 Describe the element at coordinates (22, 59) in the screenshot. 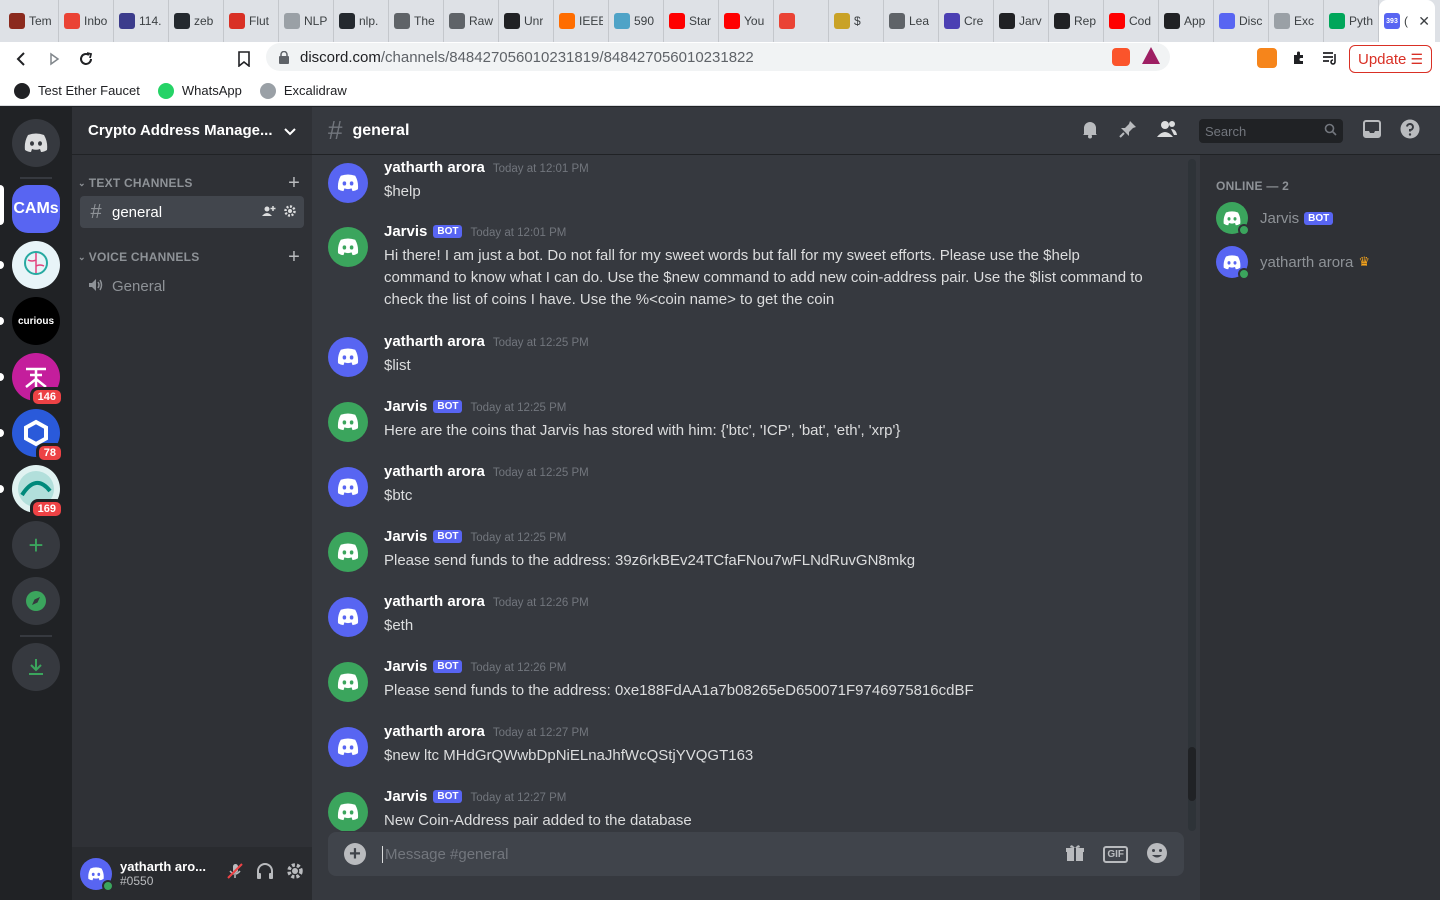

I see `back-icon` at that location.